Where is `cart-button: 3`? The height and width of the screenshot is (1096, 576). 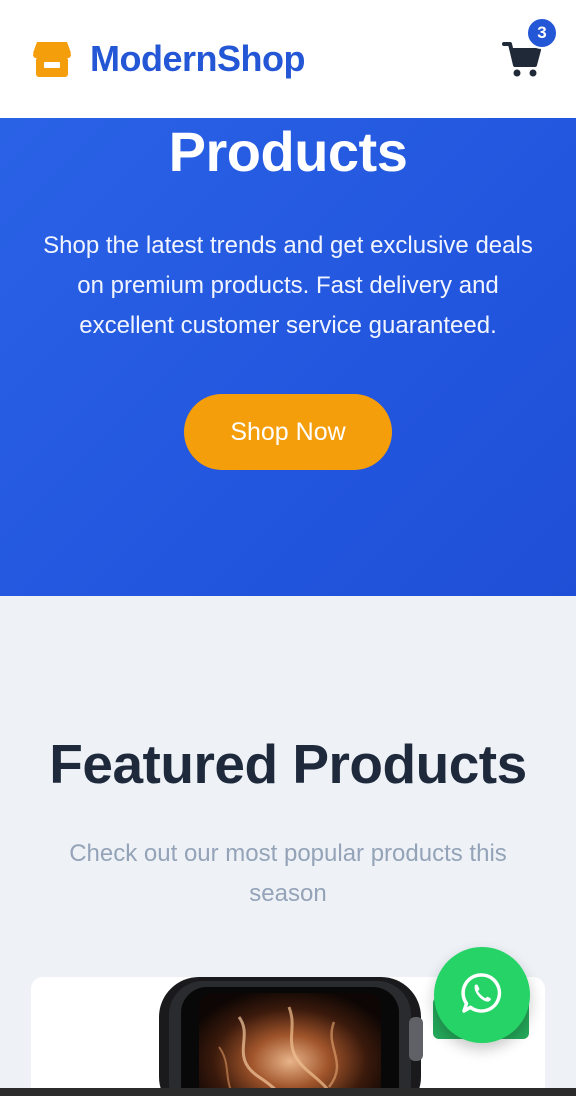 cart-button: 3 is located at coordinates (530, 48).